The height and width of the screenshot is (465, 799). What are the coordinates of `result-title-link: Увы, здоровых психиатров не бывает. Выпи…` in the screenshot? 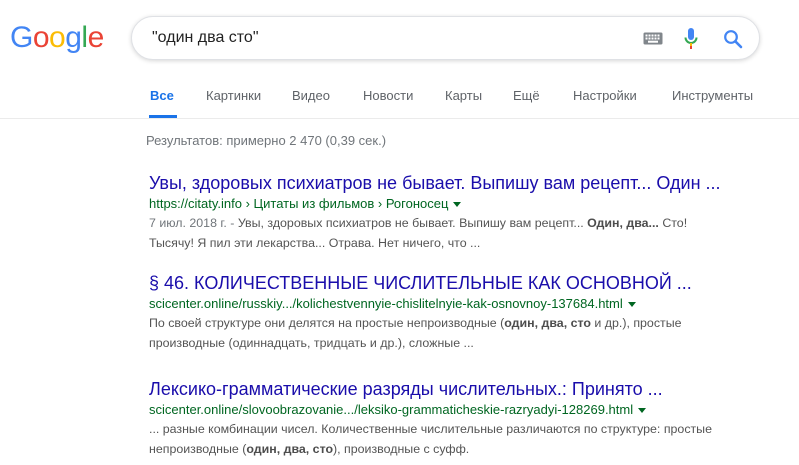 It's located at (449, 183).